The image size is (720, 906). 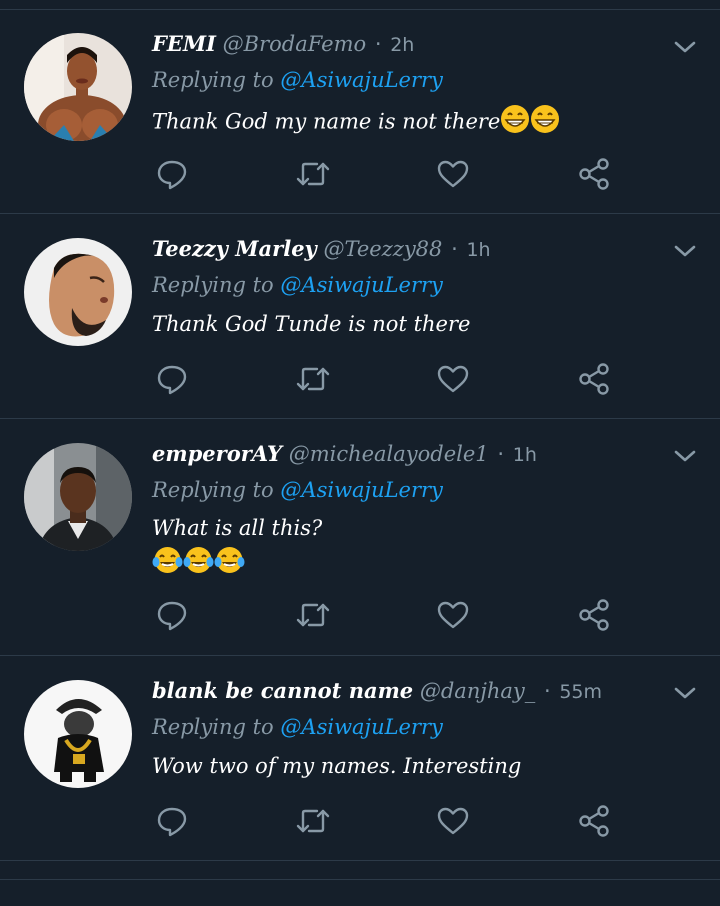 I want to click on bottom-divider, so click(x=360, y=879).